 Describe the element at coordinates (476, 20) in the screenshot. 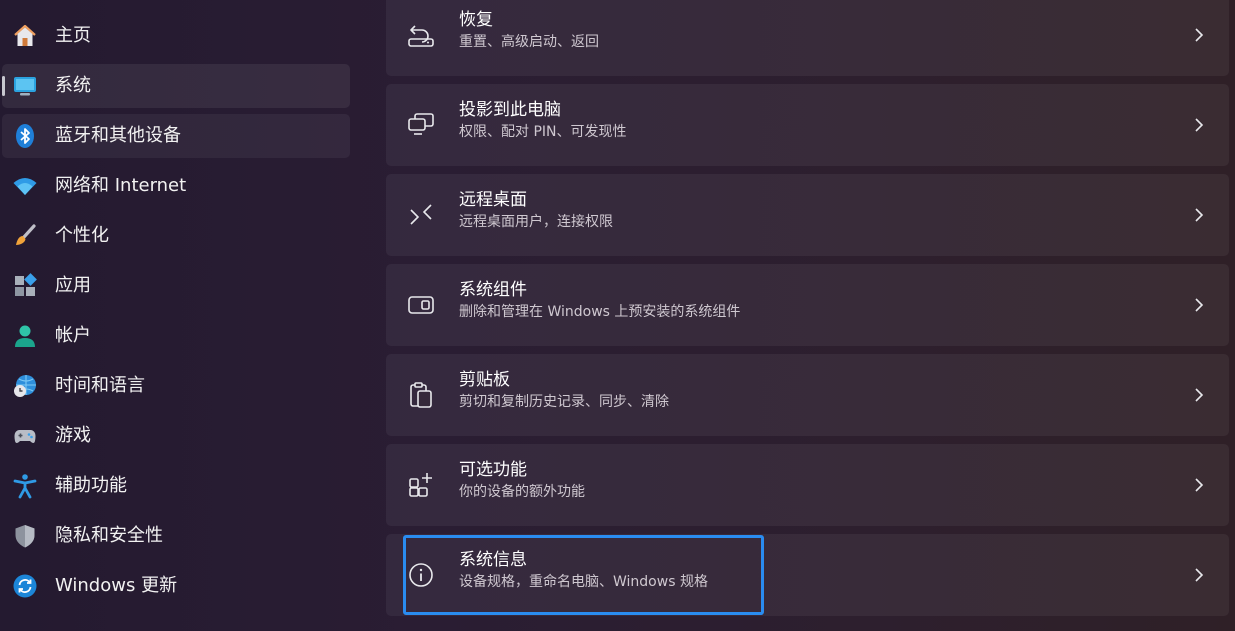

I see `card-title: 恢复` at that location.